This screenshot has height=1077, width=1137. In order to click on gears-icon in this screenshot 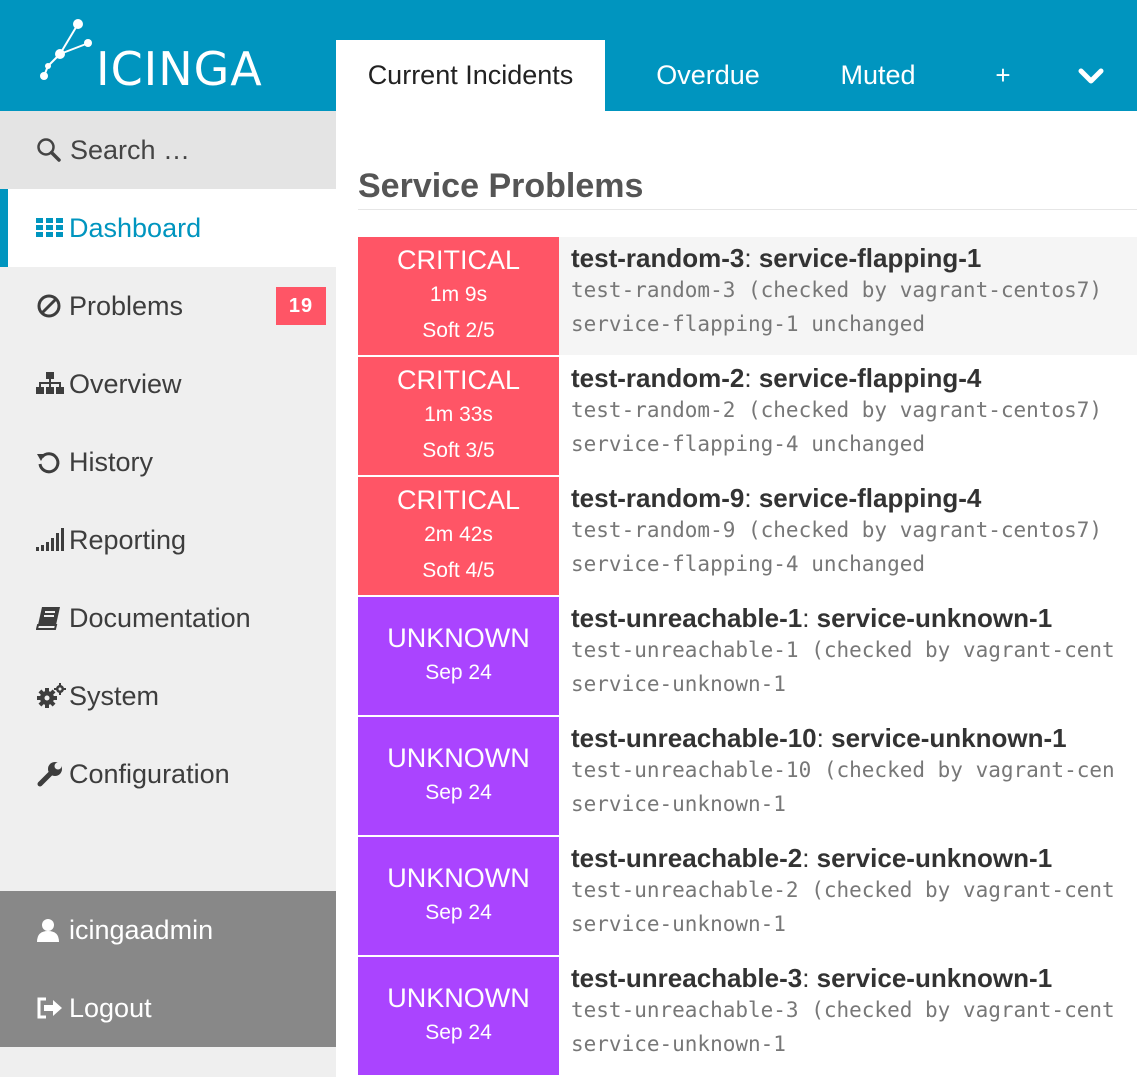, I will do `click(51, 696)`.